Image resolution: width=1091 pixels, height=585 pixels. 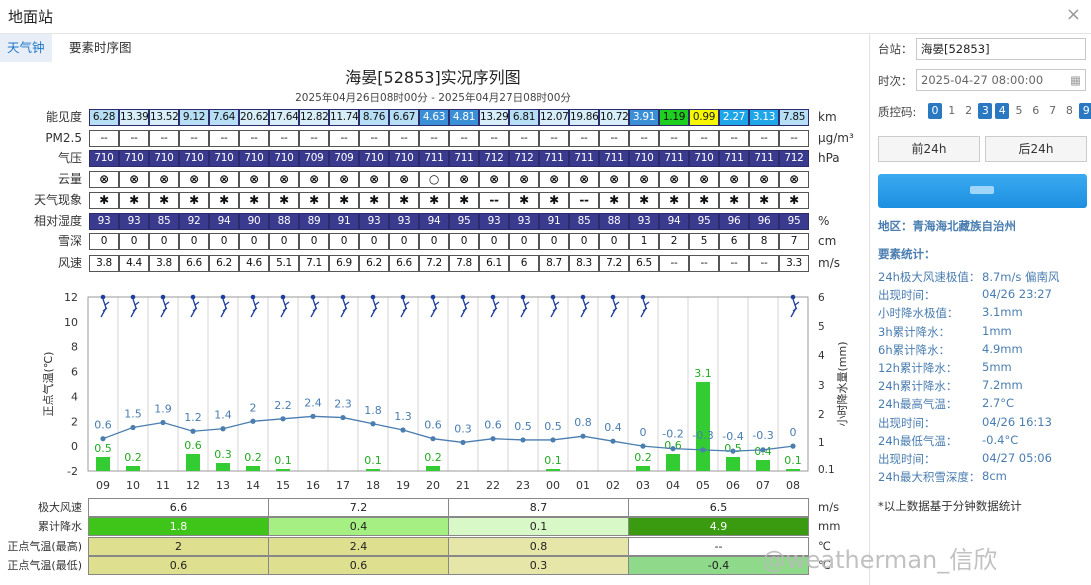 I want to click on time-value: 2025-04-27 08:00:00, so click(x=982, y=80).